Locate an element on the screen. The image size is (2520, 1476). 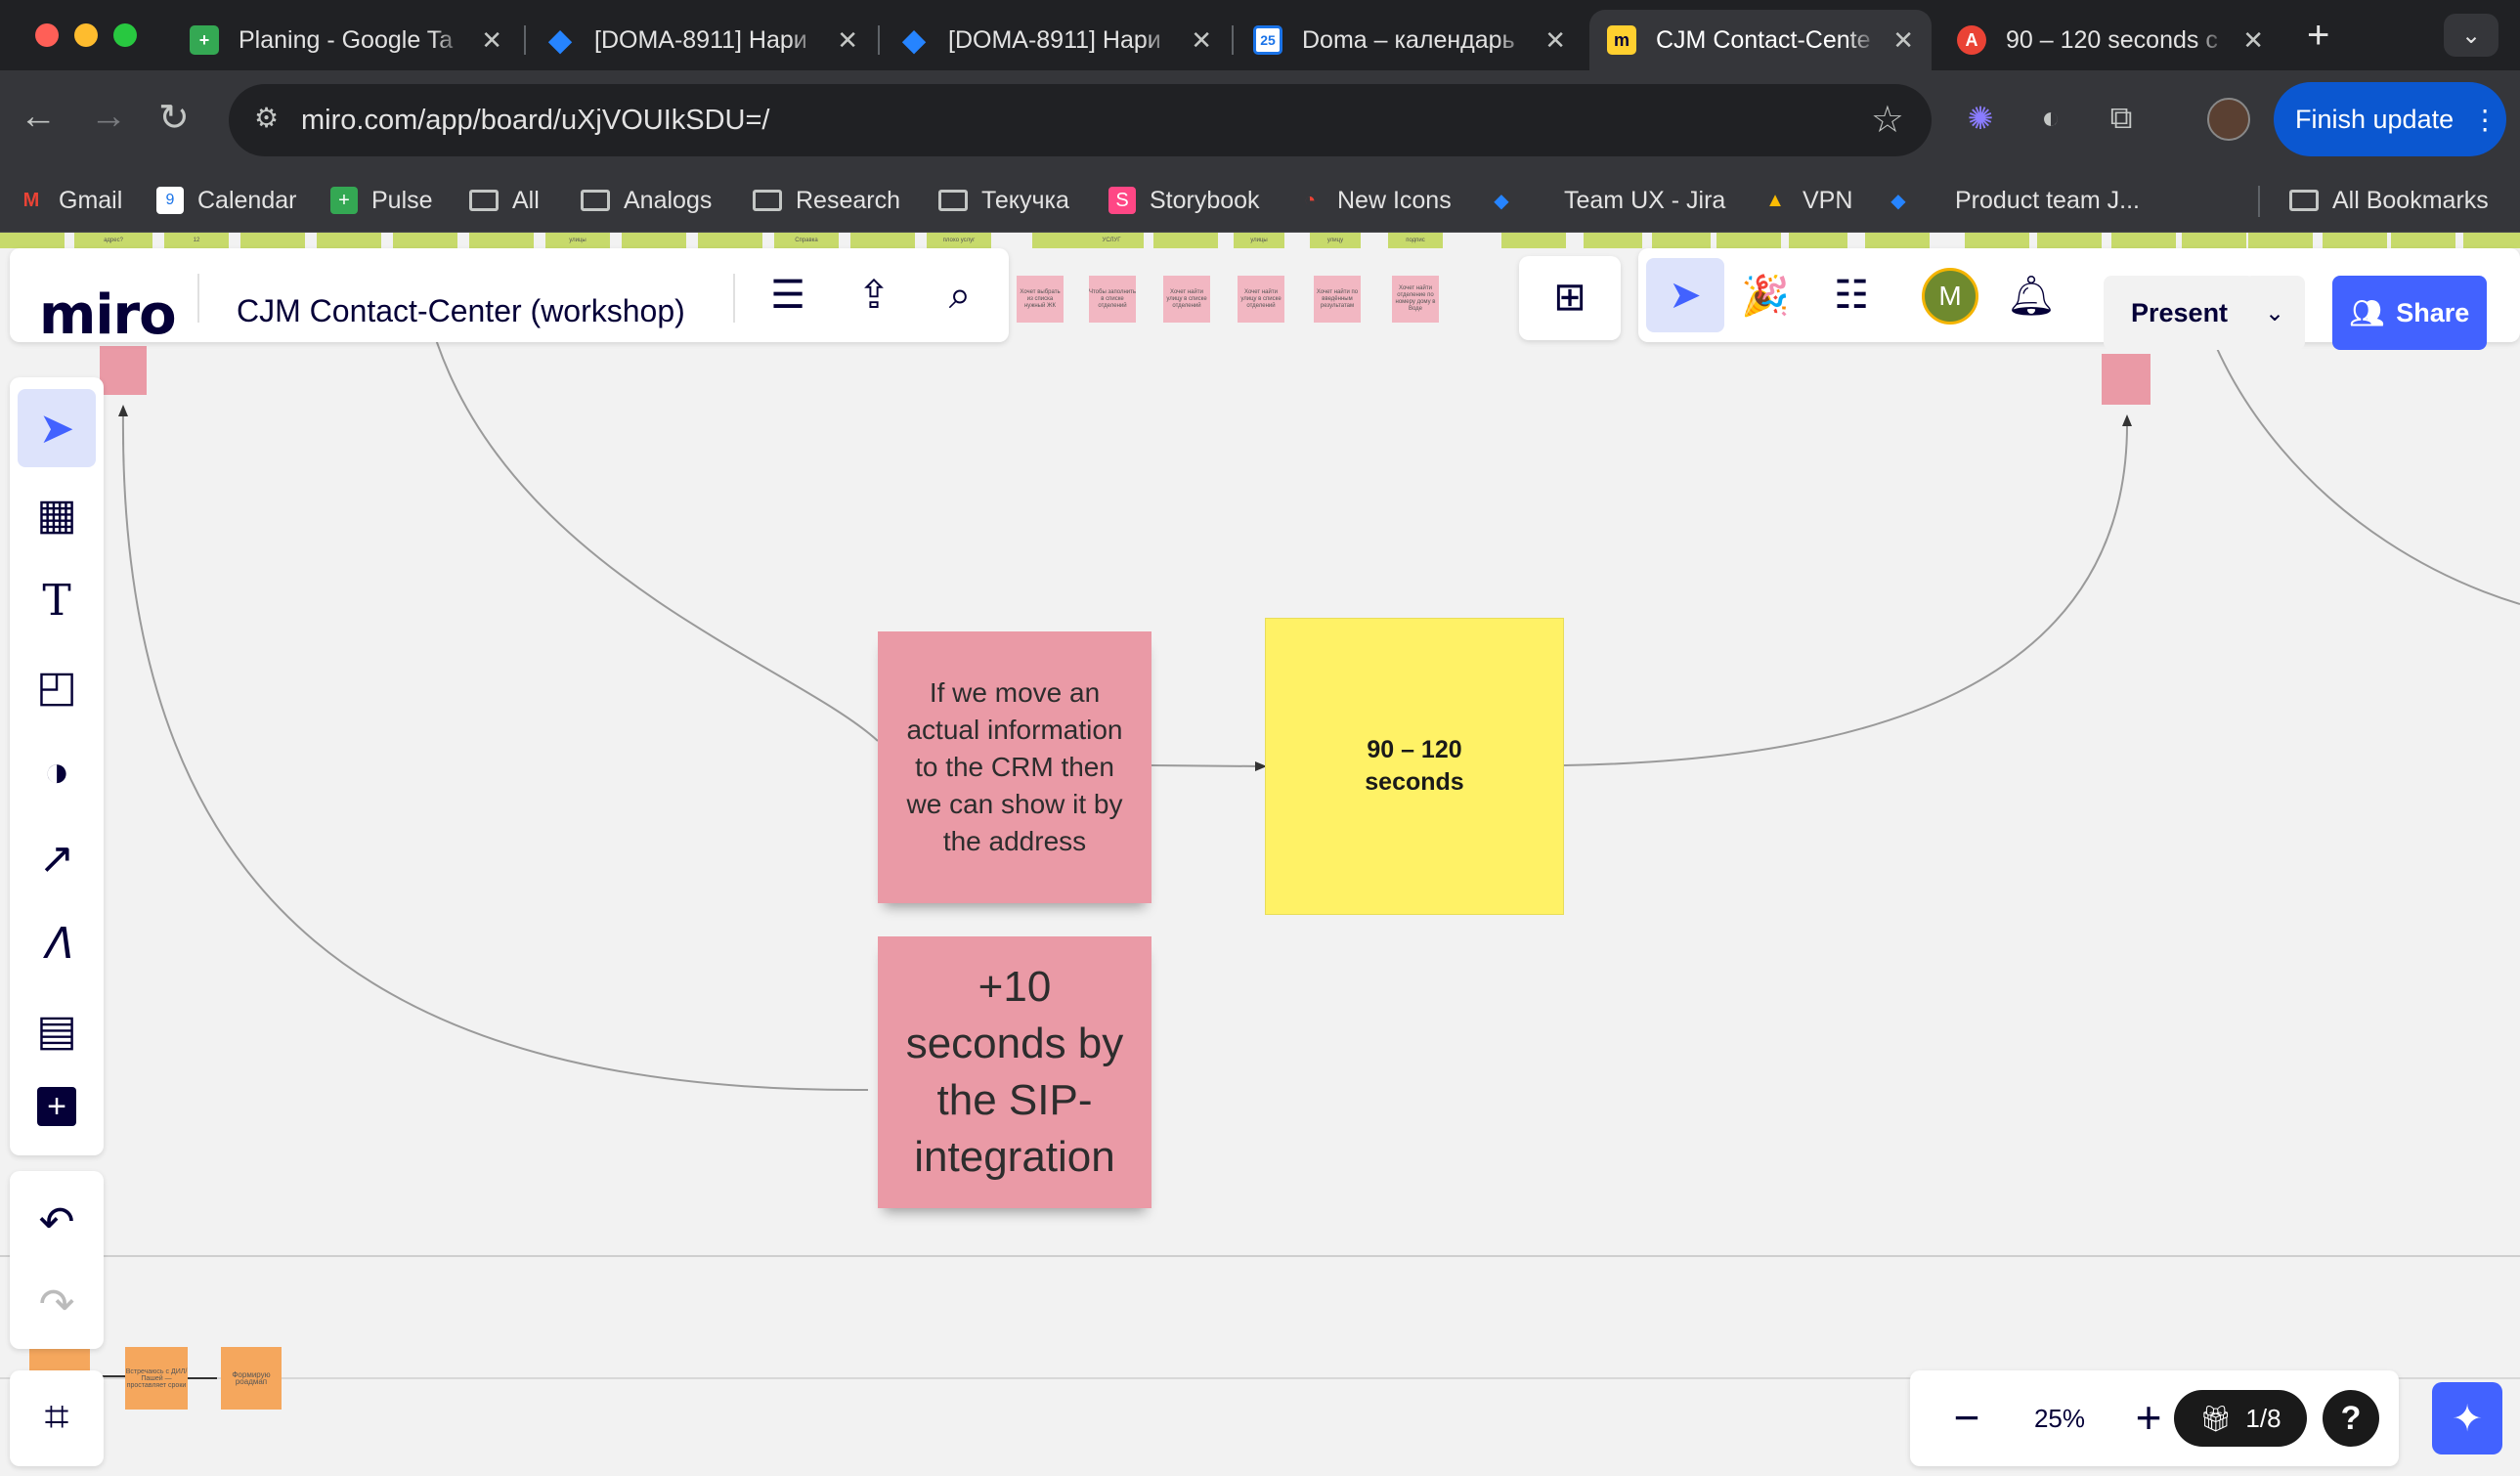
extension-vpn-icon: ◐ is located at coordinates (2050, 120).